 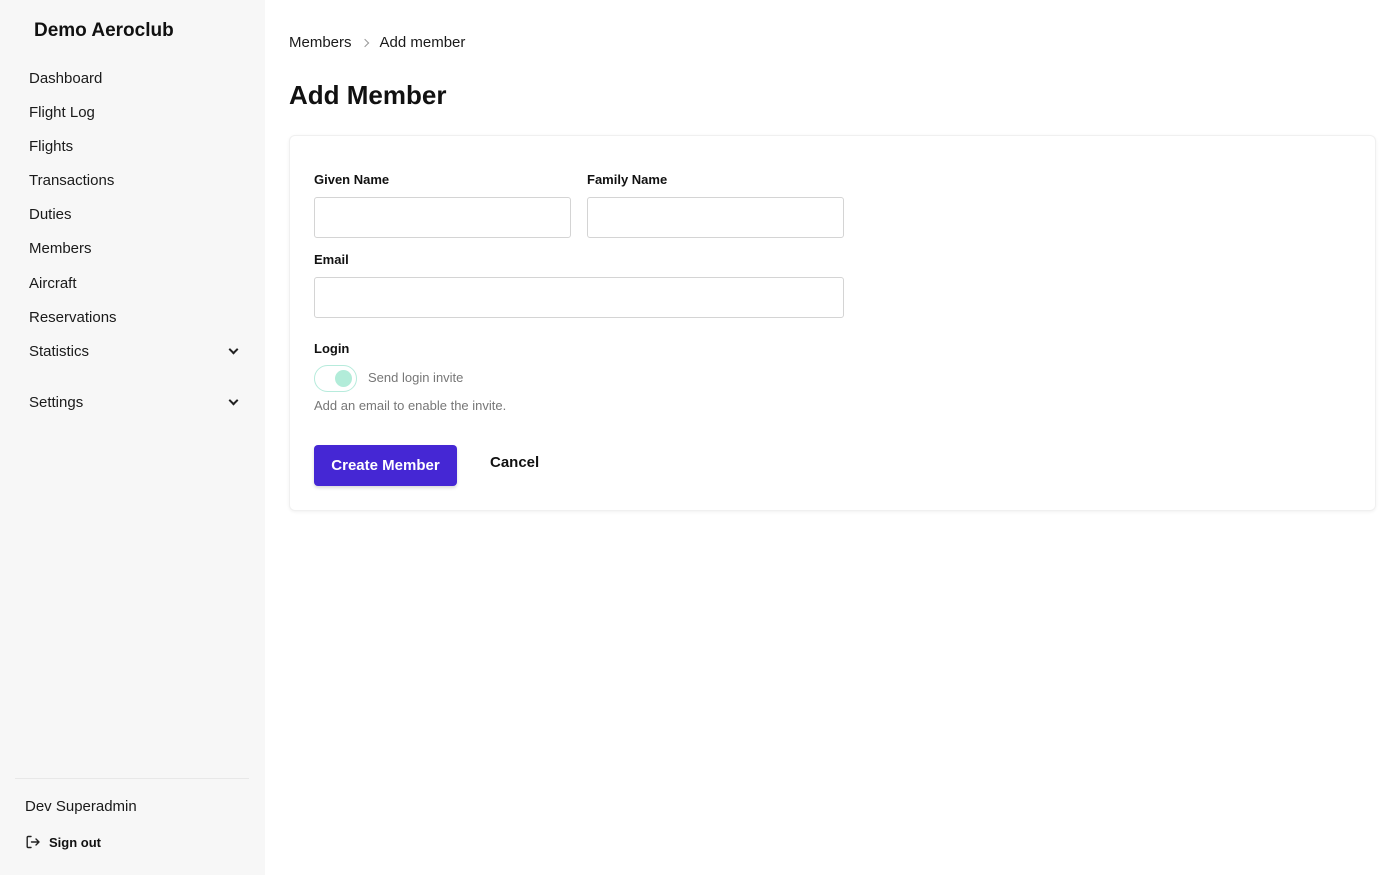 I want to click on email-input, so click(x=579, y=297).